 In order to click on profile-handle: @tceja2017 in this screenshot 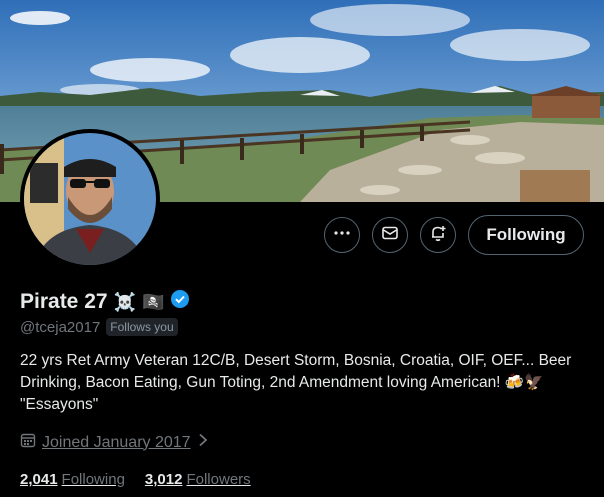, I will do `click(60, 327)`.